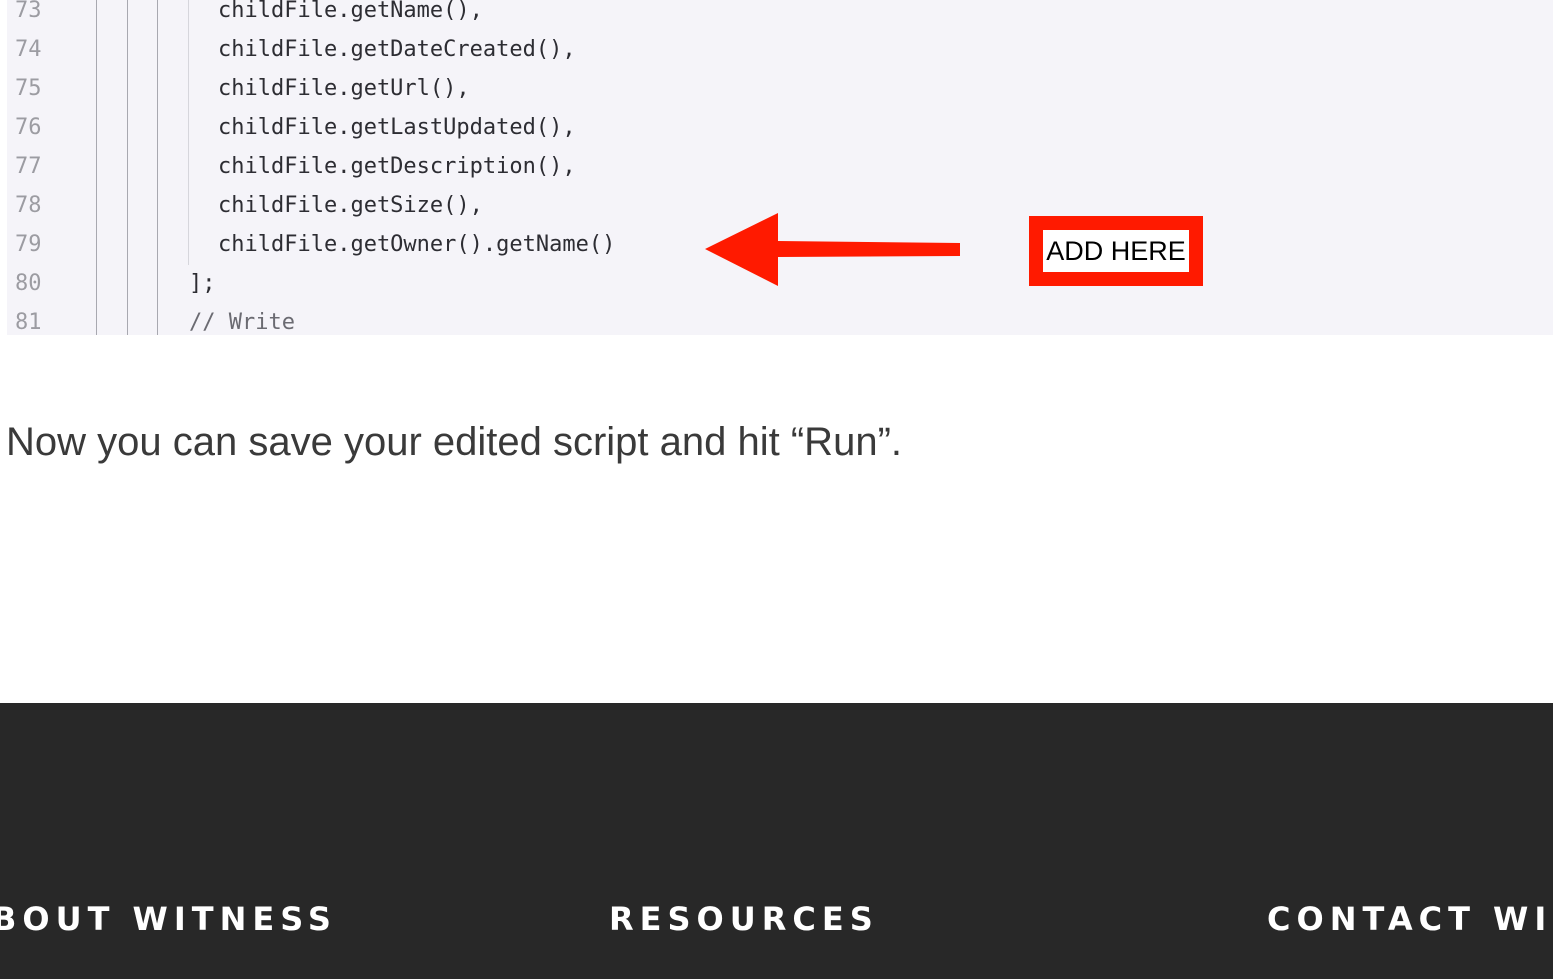 Image resolution: width=1553 pixels, height=979 pixels. Describe the element at coordinates (417, 244) in the screenshot. I see `code-text: childFile.getOwner().getName()` at that location.